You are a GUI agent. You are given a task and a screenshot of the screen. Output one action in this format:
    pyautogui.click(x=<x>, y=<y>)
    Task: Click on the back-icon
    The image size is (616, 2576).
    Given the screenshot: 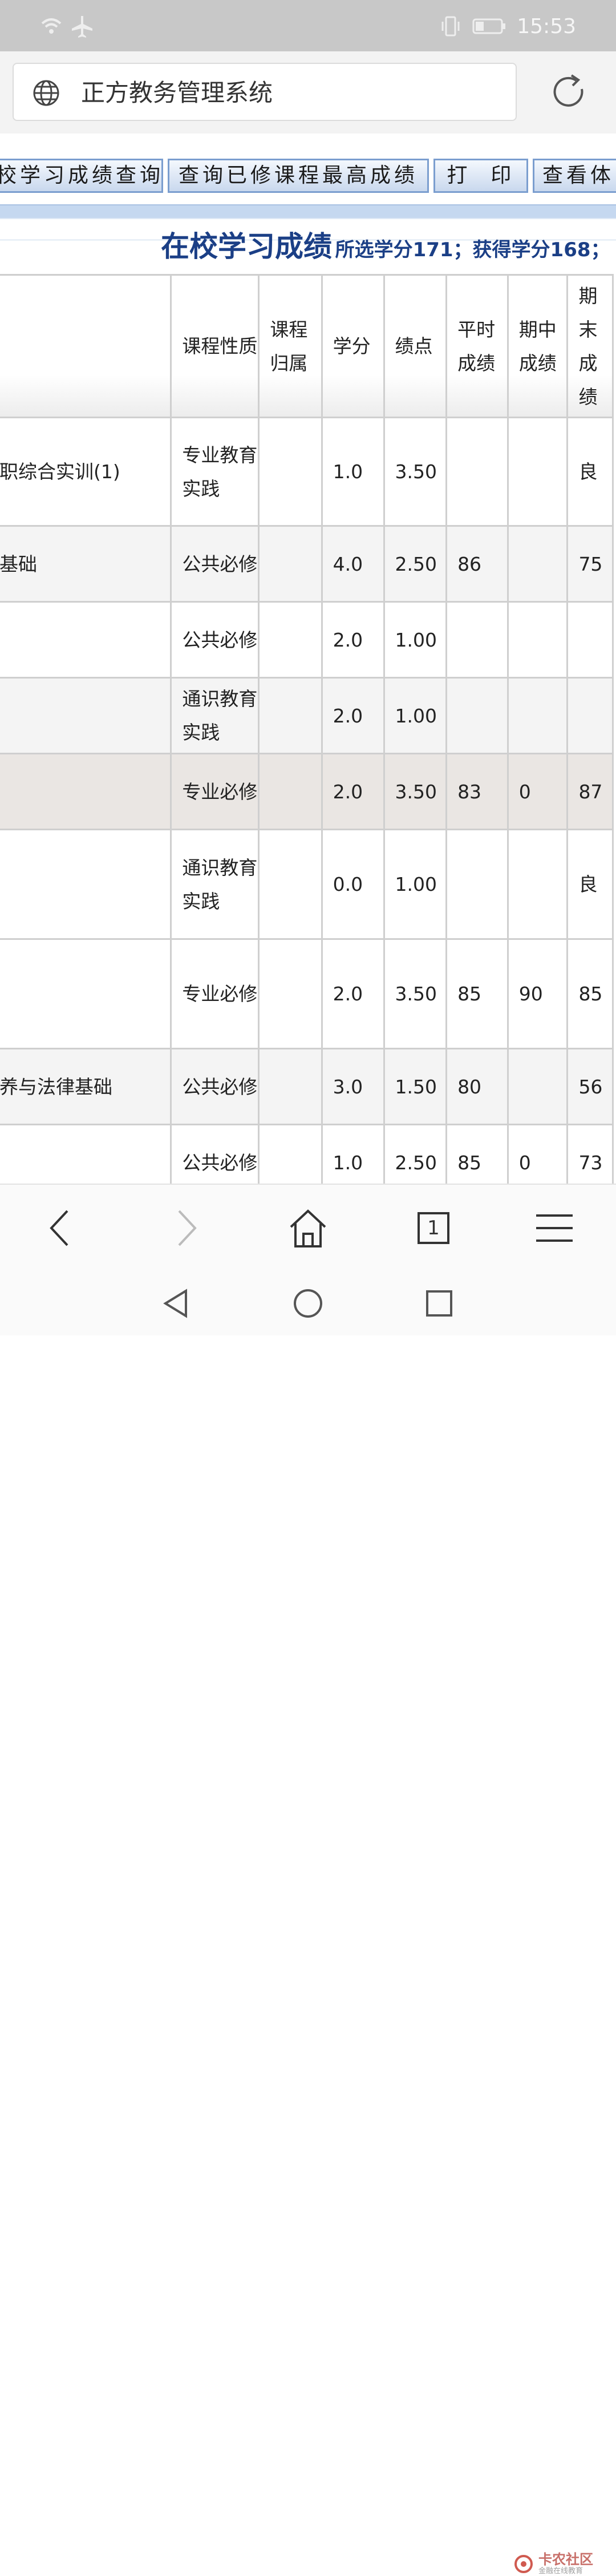 What is the action you would take?
    pyautogui.click(x=61, y=1228)
    